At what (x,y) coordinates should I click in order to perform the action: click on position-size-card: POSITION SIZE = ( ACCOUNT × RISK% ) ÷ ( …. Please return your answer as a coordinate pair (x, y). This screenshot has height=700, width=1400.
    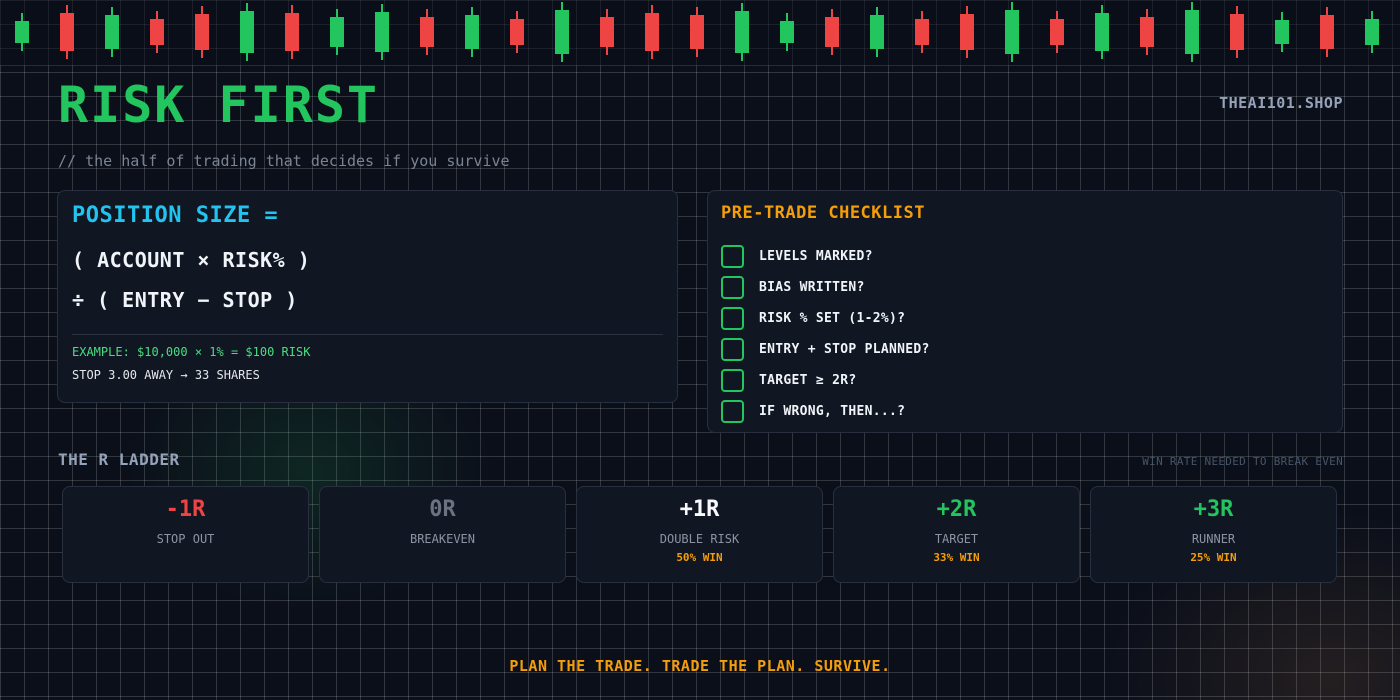
    Looking at the image, I should click on (367, 296).